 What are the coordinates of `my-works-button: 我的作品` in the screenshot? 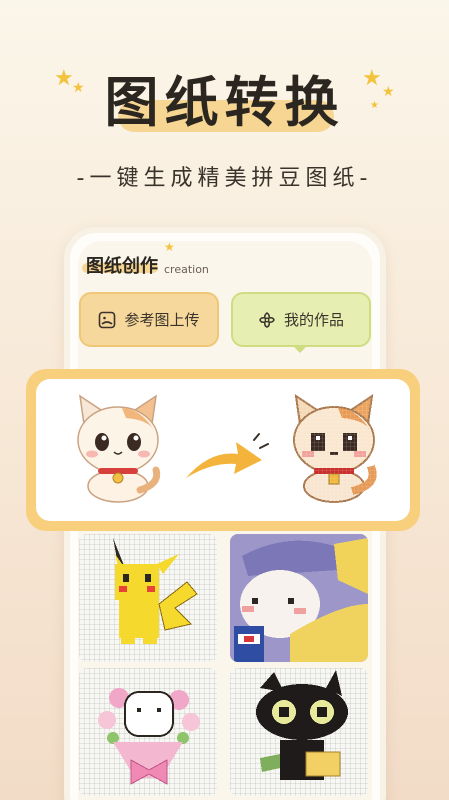 It's located at (301, 319).